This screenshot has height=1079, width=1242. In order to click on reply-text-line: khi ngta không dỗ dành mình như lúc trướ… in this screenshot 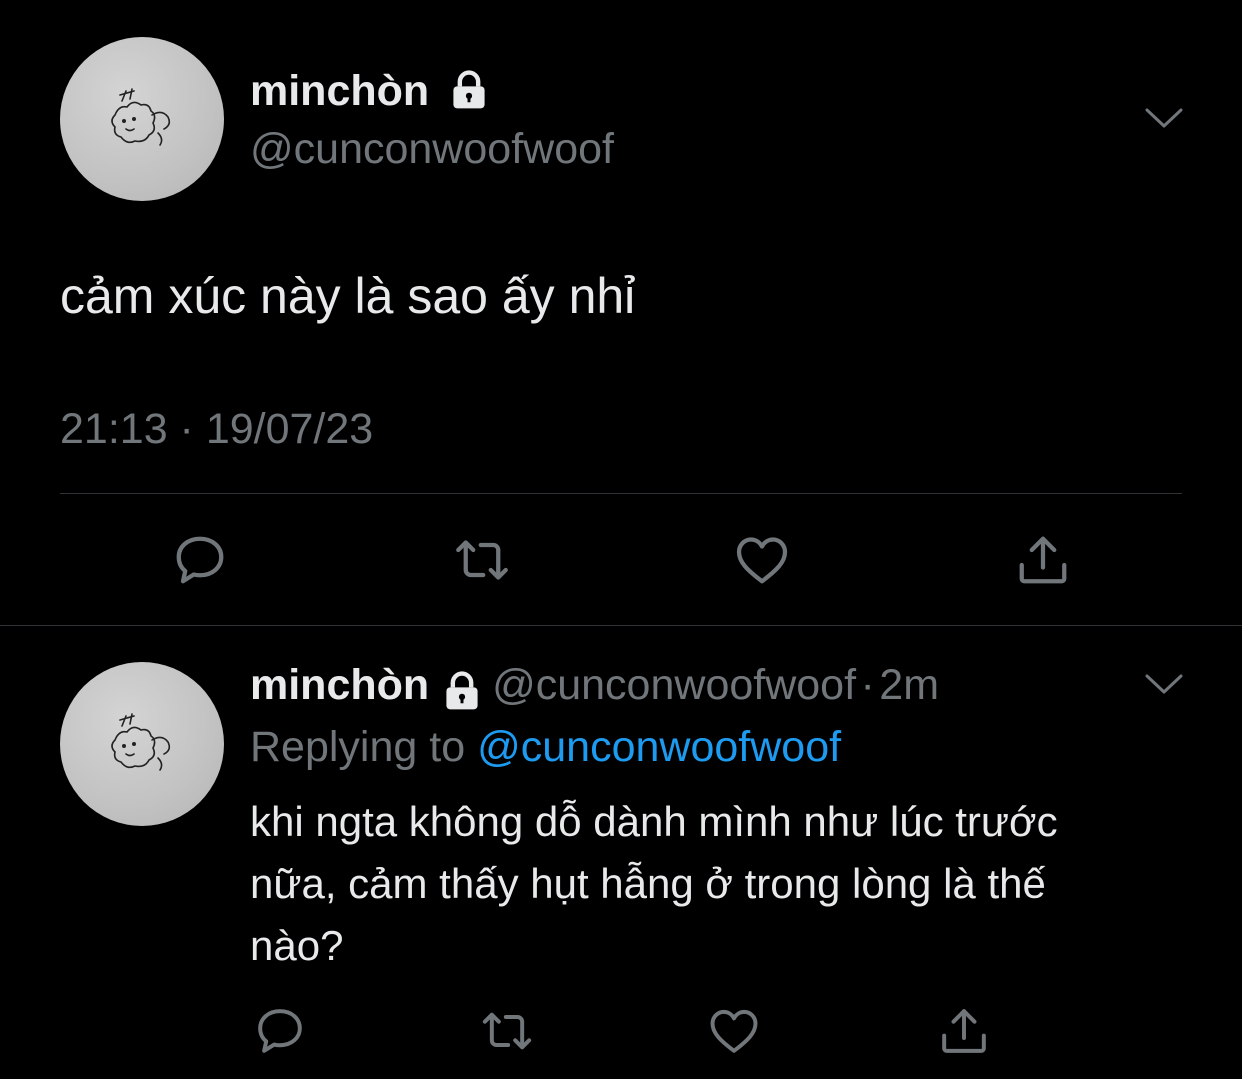, I will do `click(654, 821)`.